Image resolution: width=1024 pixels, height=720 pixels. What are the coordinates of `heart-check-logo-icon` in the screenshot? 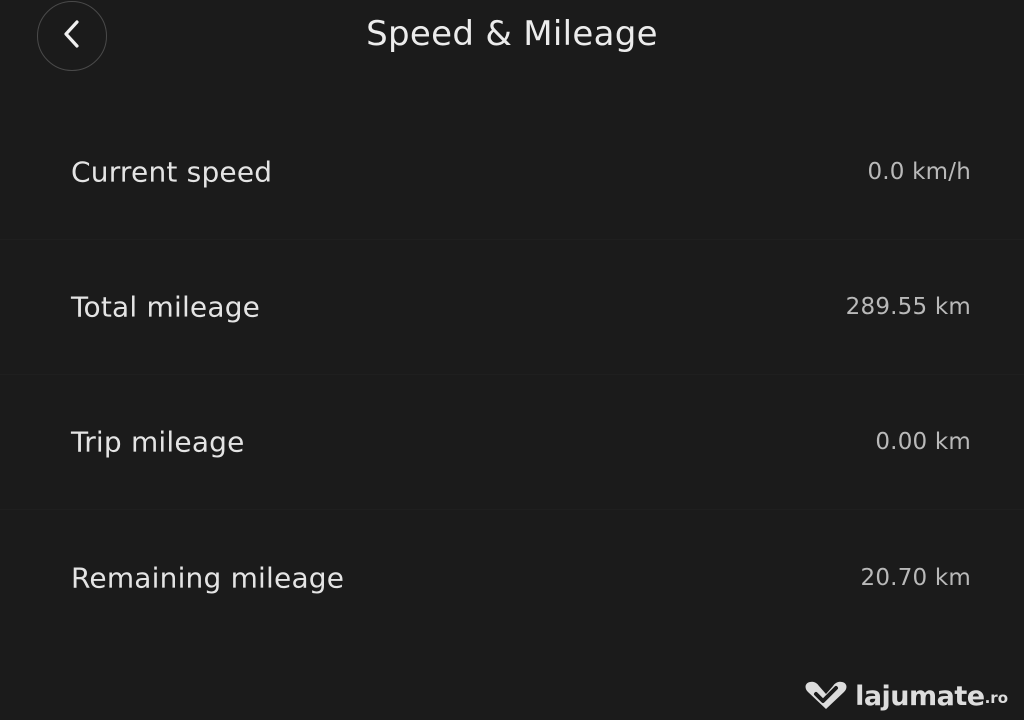 It's located at (826, 696).